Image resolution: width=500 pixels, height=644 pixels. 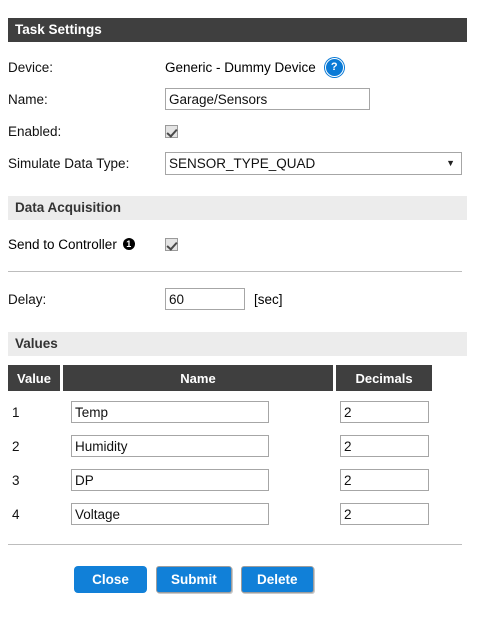 I want to click on delay-unit-label: [sec], so click(x=268, y=299).